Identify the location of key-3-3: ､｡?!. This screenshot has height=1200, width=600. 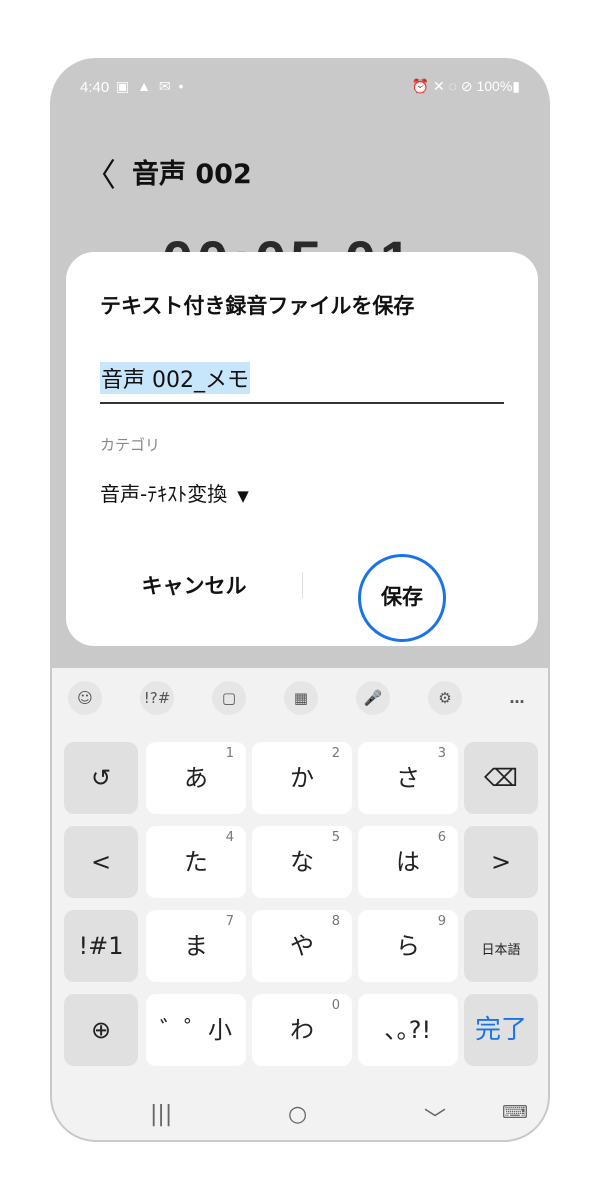
(408, 1030).